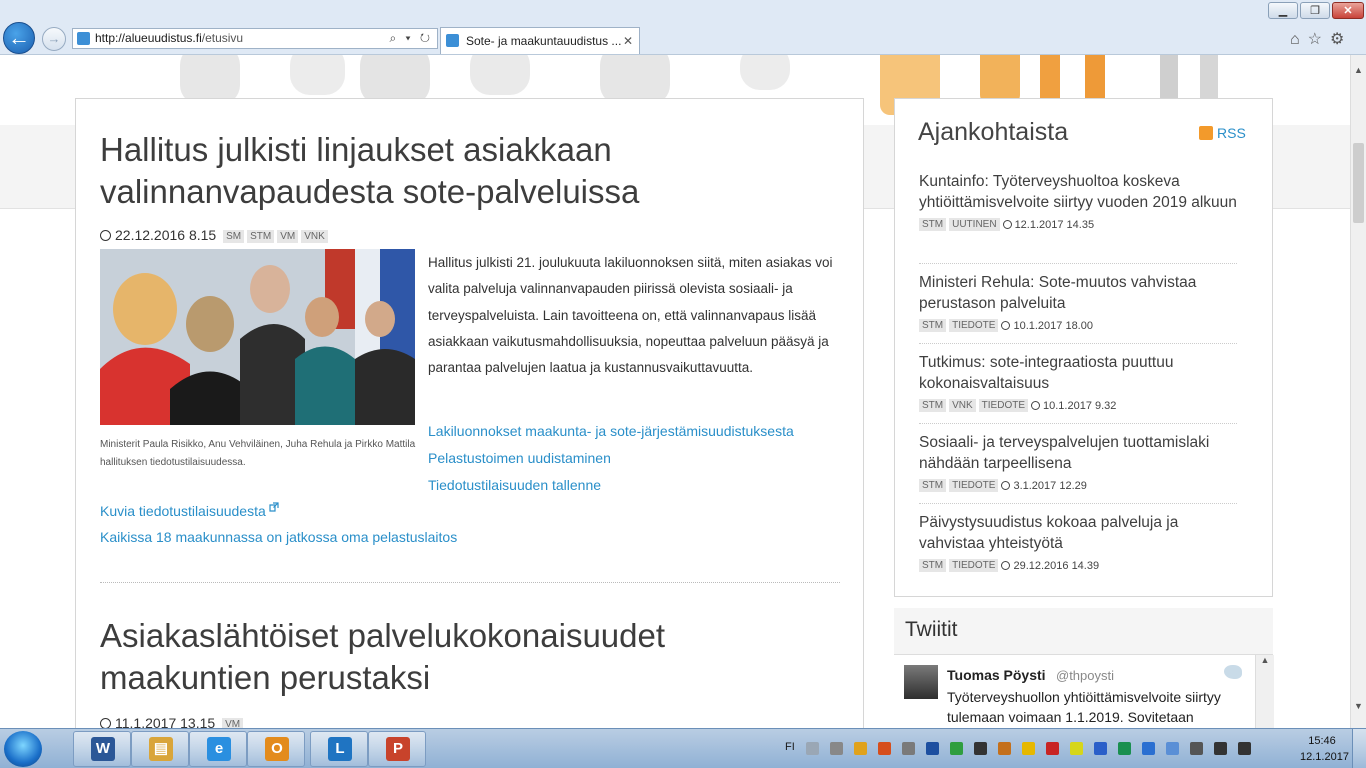 The height and width of the screenshot is (768, 1366). I want to click on clock-date: 12.1.2017, so click(1324, 757).